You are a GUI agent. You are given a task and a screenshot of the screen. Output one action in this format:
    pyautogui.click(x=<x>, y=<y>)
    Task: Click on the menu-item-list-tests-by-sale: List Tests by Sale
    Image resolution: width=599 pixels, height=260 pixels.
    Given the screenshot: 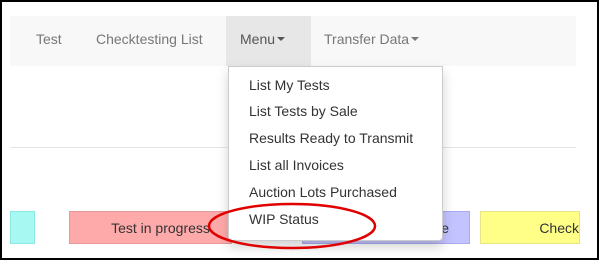 What is the action you would take?
    pyautogui.click(x=303, y=111)
    